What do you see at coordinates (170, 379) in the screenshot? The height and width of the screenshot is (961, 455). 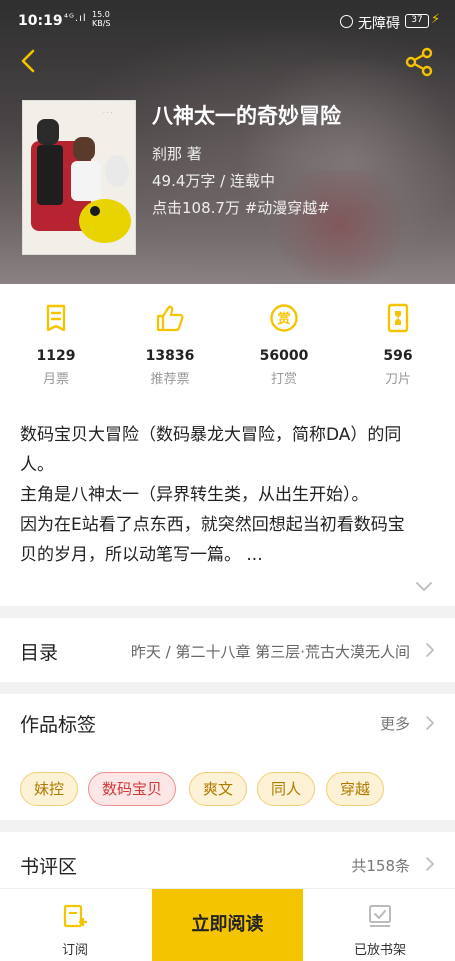 I see `stat-label: 推荐票` at bounding box center [170, 379].